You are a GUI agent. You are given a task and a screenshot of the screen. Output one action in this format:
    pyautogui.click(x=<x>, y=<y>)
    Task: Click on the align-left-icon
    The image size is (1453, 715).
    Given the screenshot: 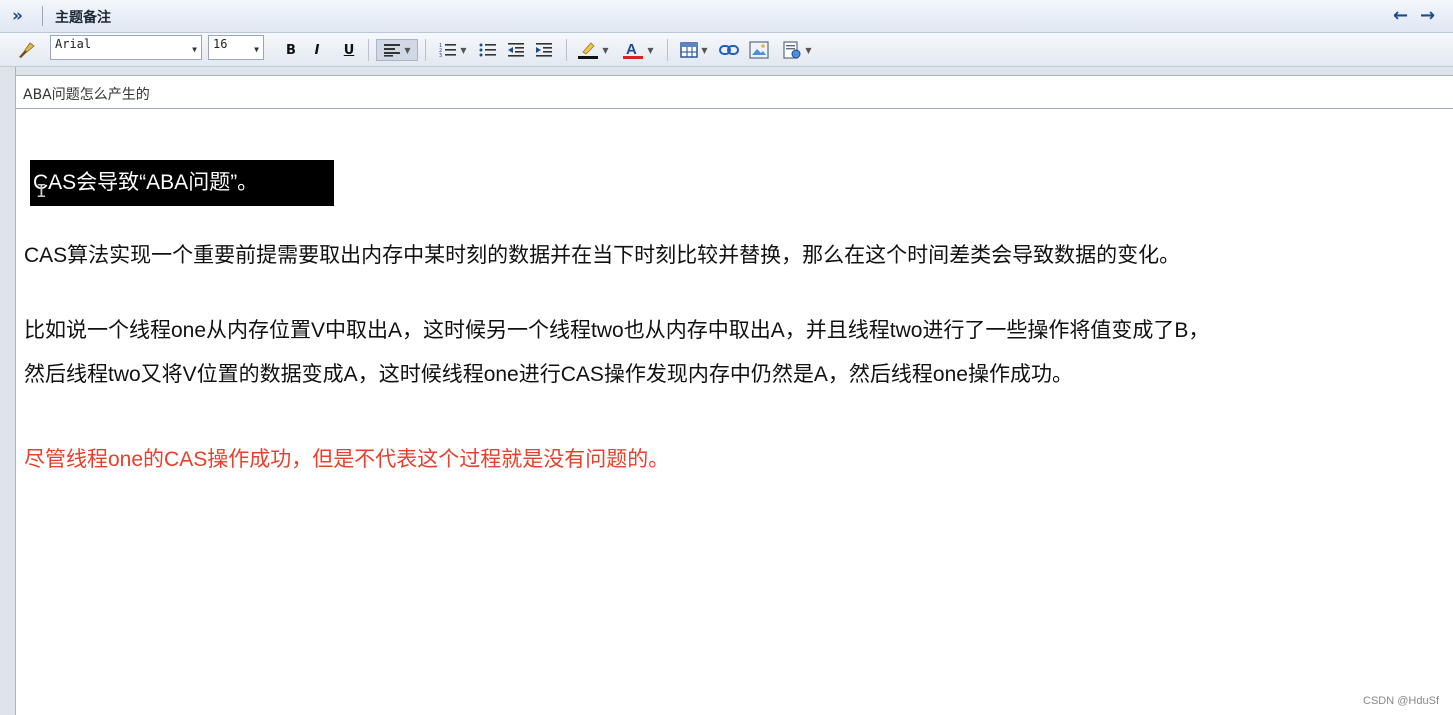 What is the action you would take?
    pyautogui.click(x=392, y=50)
    